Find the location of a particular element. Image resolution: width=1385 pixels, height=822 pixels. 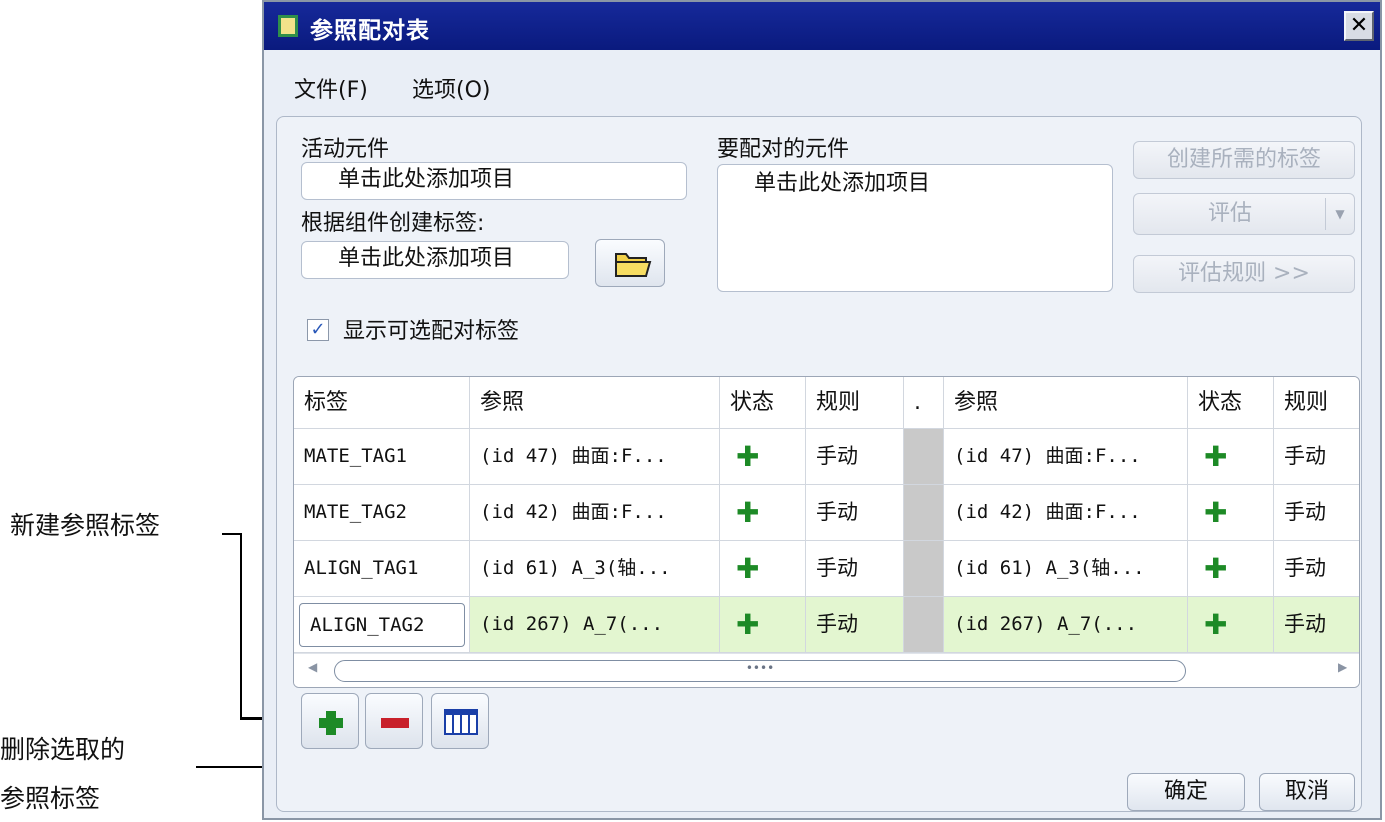

callout-line-new-h1 is located at coordinates (232, 534).